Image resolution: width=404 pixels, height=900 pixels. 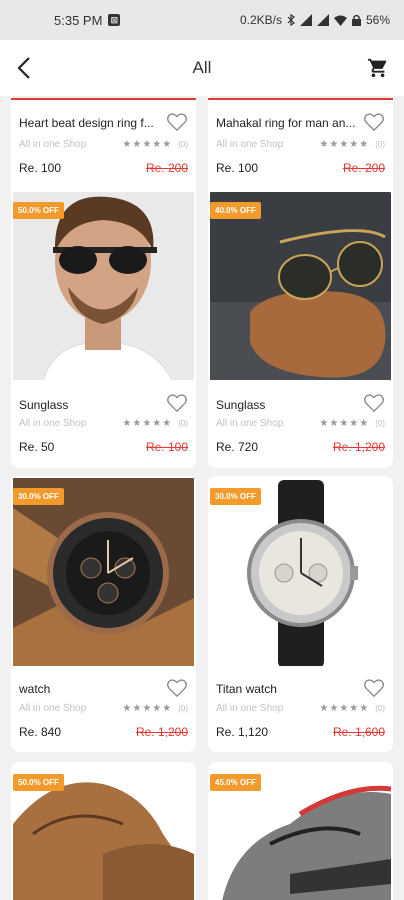 I want to click on notification-icon: ⊠, so click(x=114, y=20).